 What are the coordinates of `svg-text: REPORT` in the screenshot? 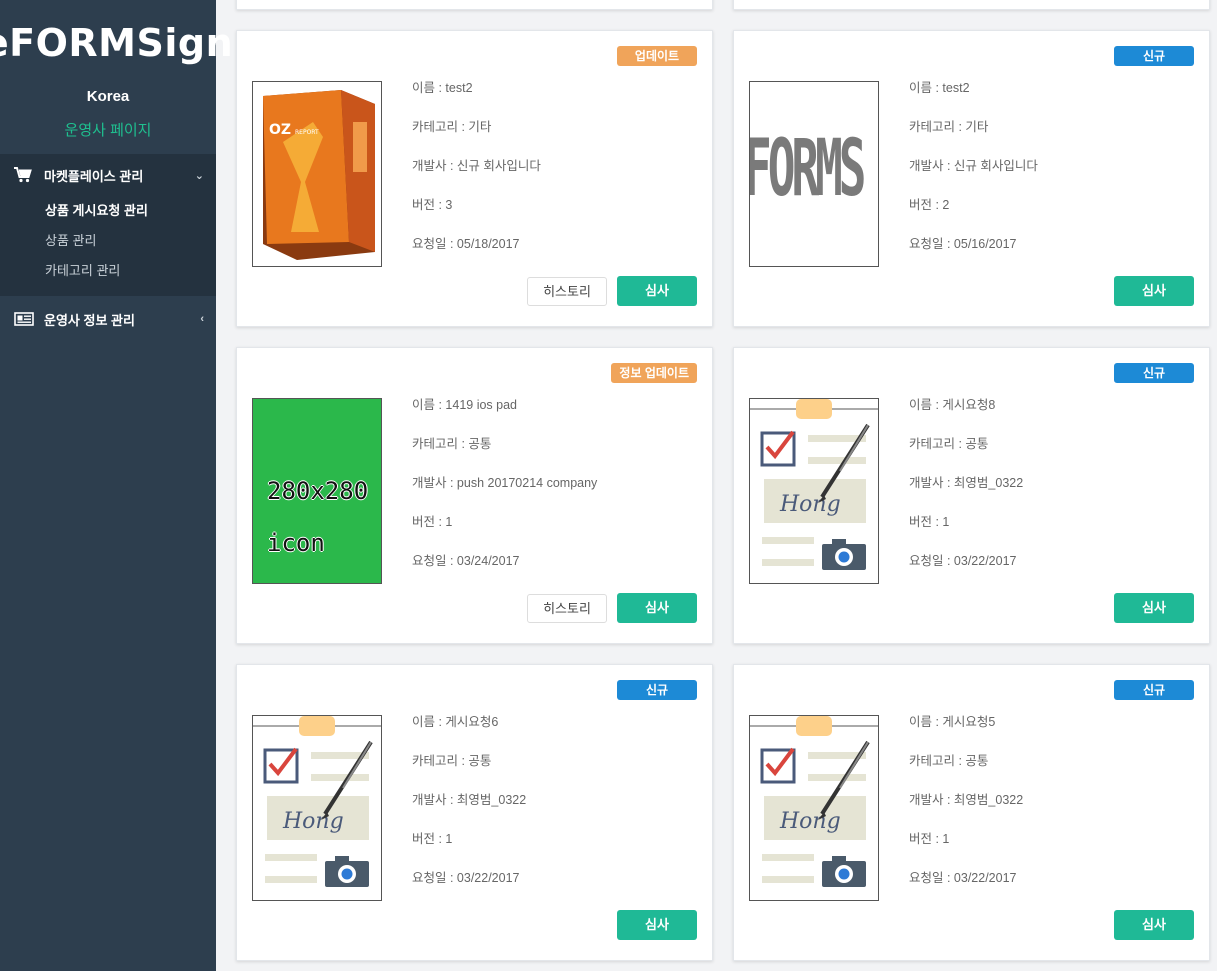 It's located at (307, 132).